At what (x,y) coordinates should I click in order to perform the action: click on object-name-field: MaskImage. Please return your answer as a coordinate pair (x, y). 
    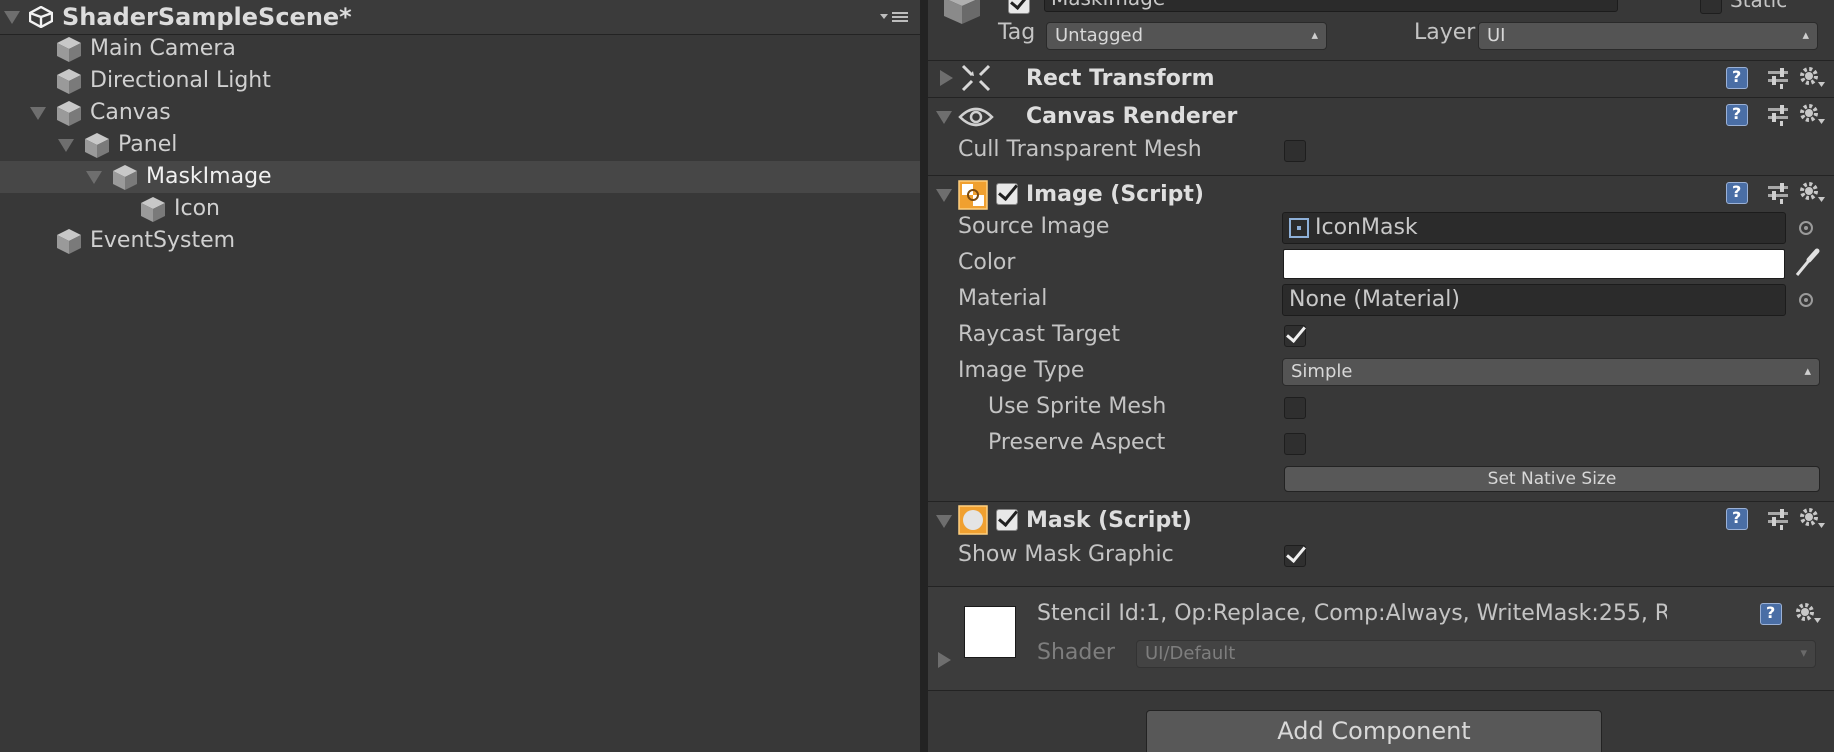
    Looking at the image, I should click on (1331, 6).